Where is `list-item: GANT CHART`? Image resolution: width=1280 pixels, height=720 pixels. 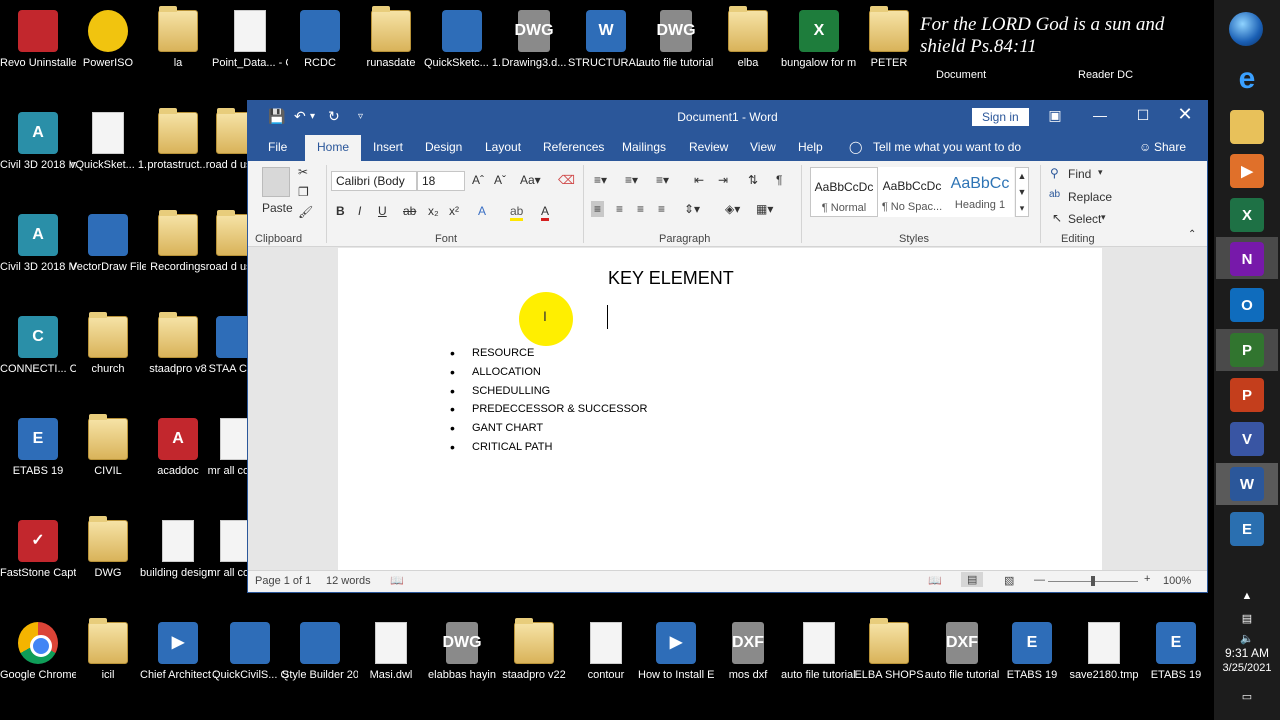
list-item: GANT CHART is located at coordinates (548, 428).